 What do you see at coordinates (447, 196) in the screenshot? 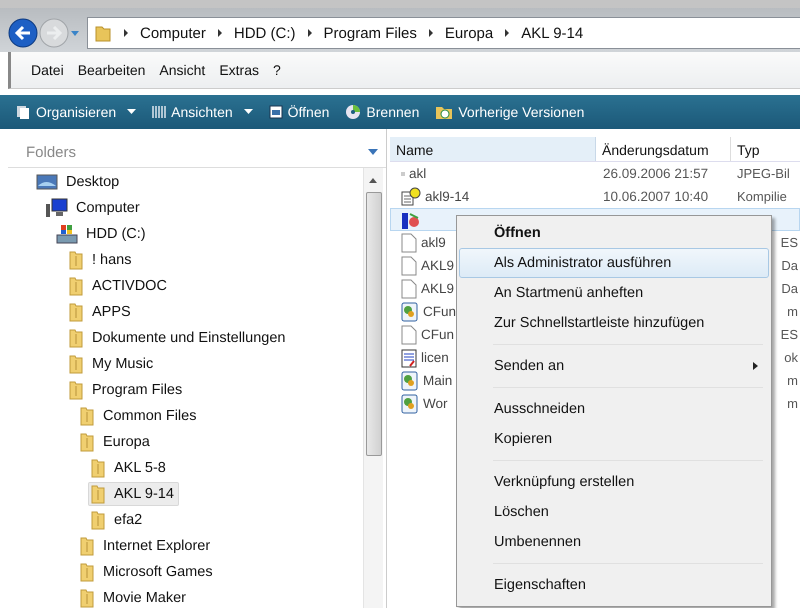
I see `file-name: akl9-14` at bounding box center [447, 196].